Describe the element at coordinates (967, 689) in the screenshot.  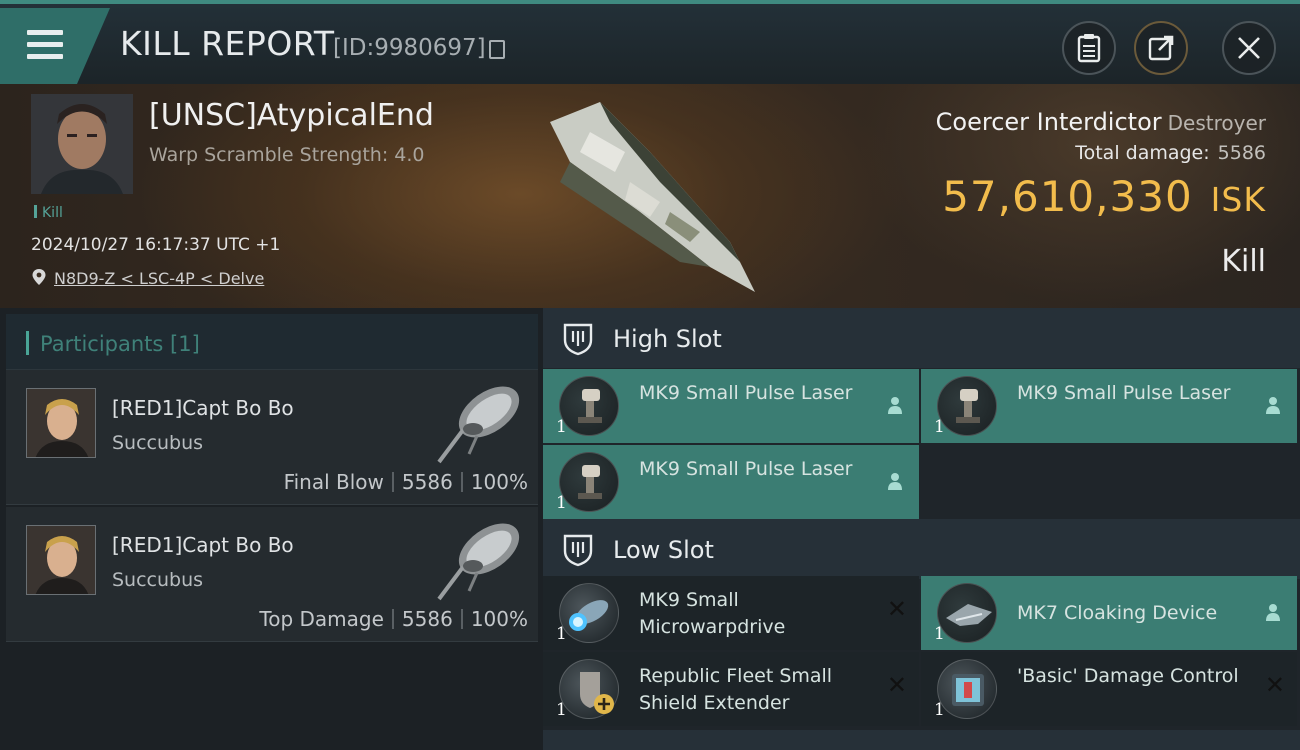
I see `damage-control-icon` at that location.